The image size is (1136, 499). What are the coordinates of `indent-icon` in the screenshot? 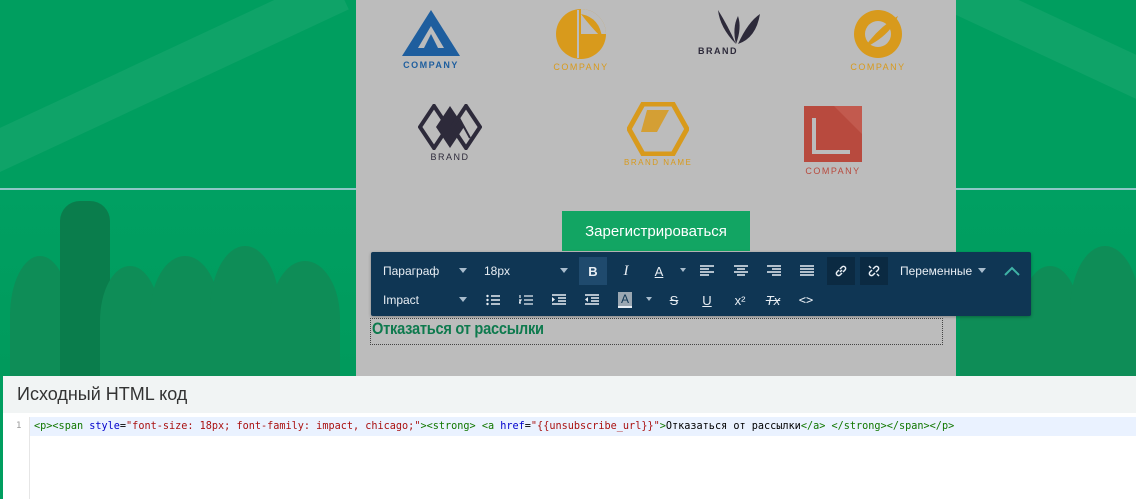 It's located at (559, 299).